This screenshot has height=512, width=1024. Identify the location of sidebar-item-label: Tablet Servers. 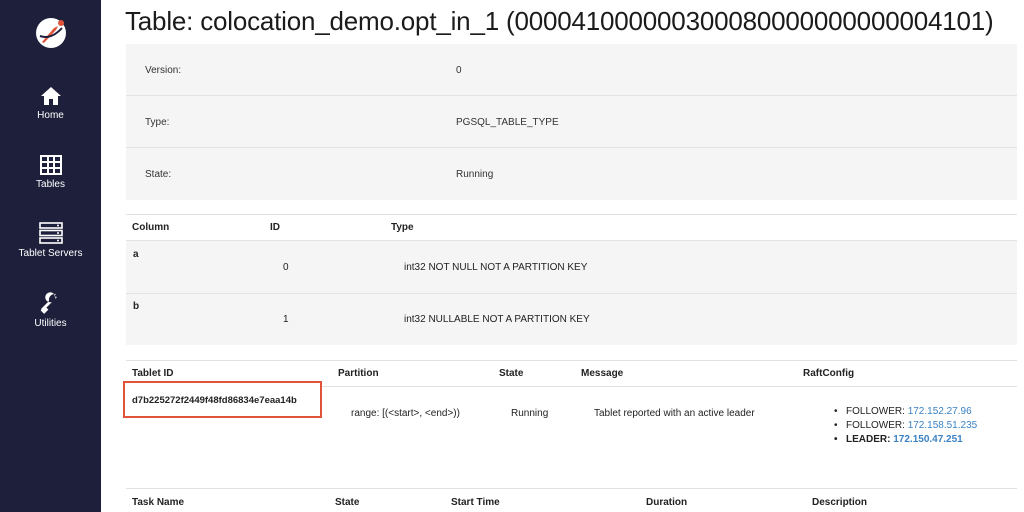
(50, 253).